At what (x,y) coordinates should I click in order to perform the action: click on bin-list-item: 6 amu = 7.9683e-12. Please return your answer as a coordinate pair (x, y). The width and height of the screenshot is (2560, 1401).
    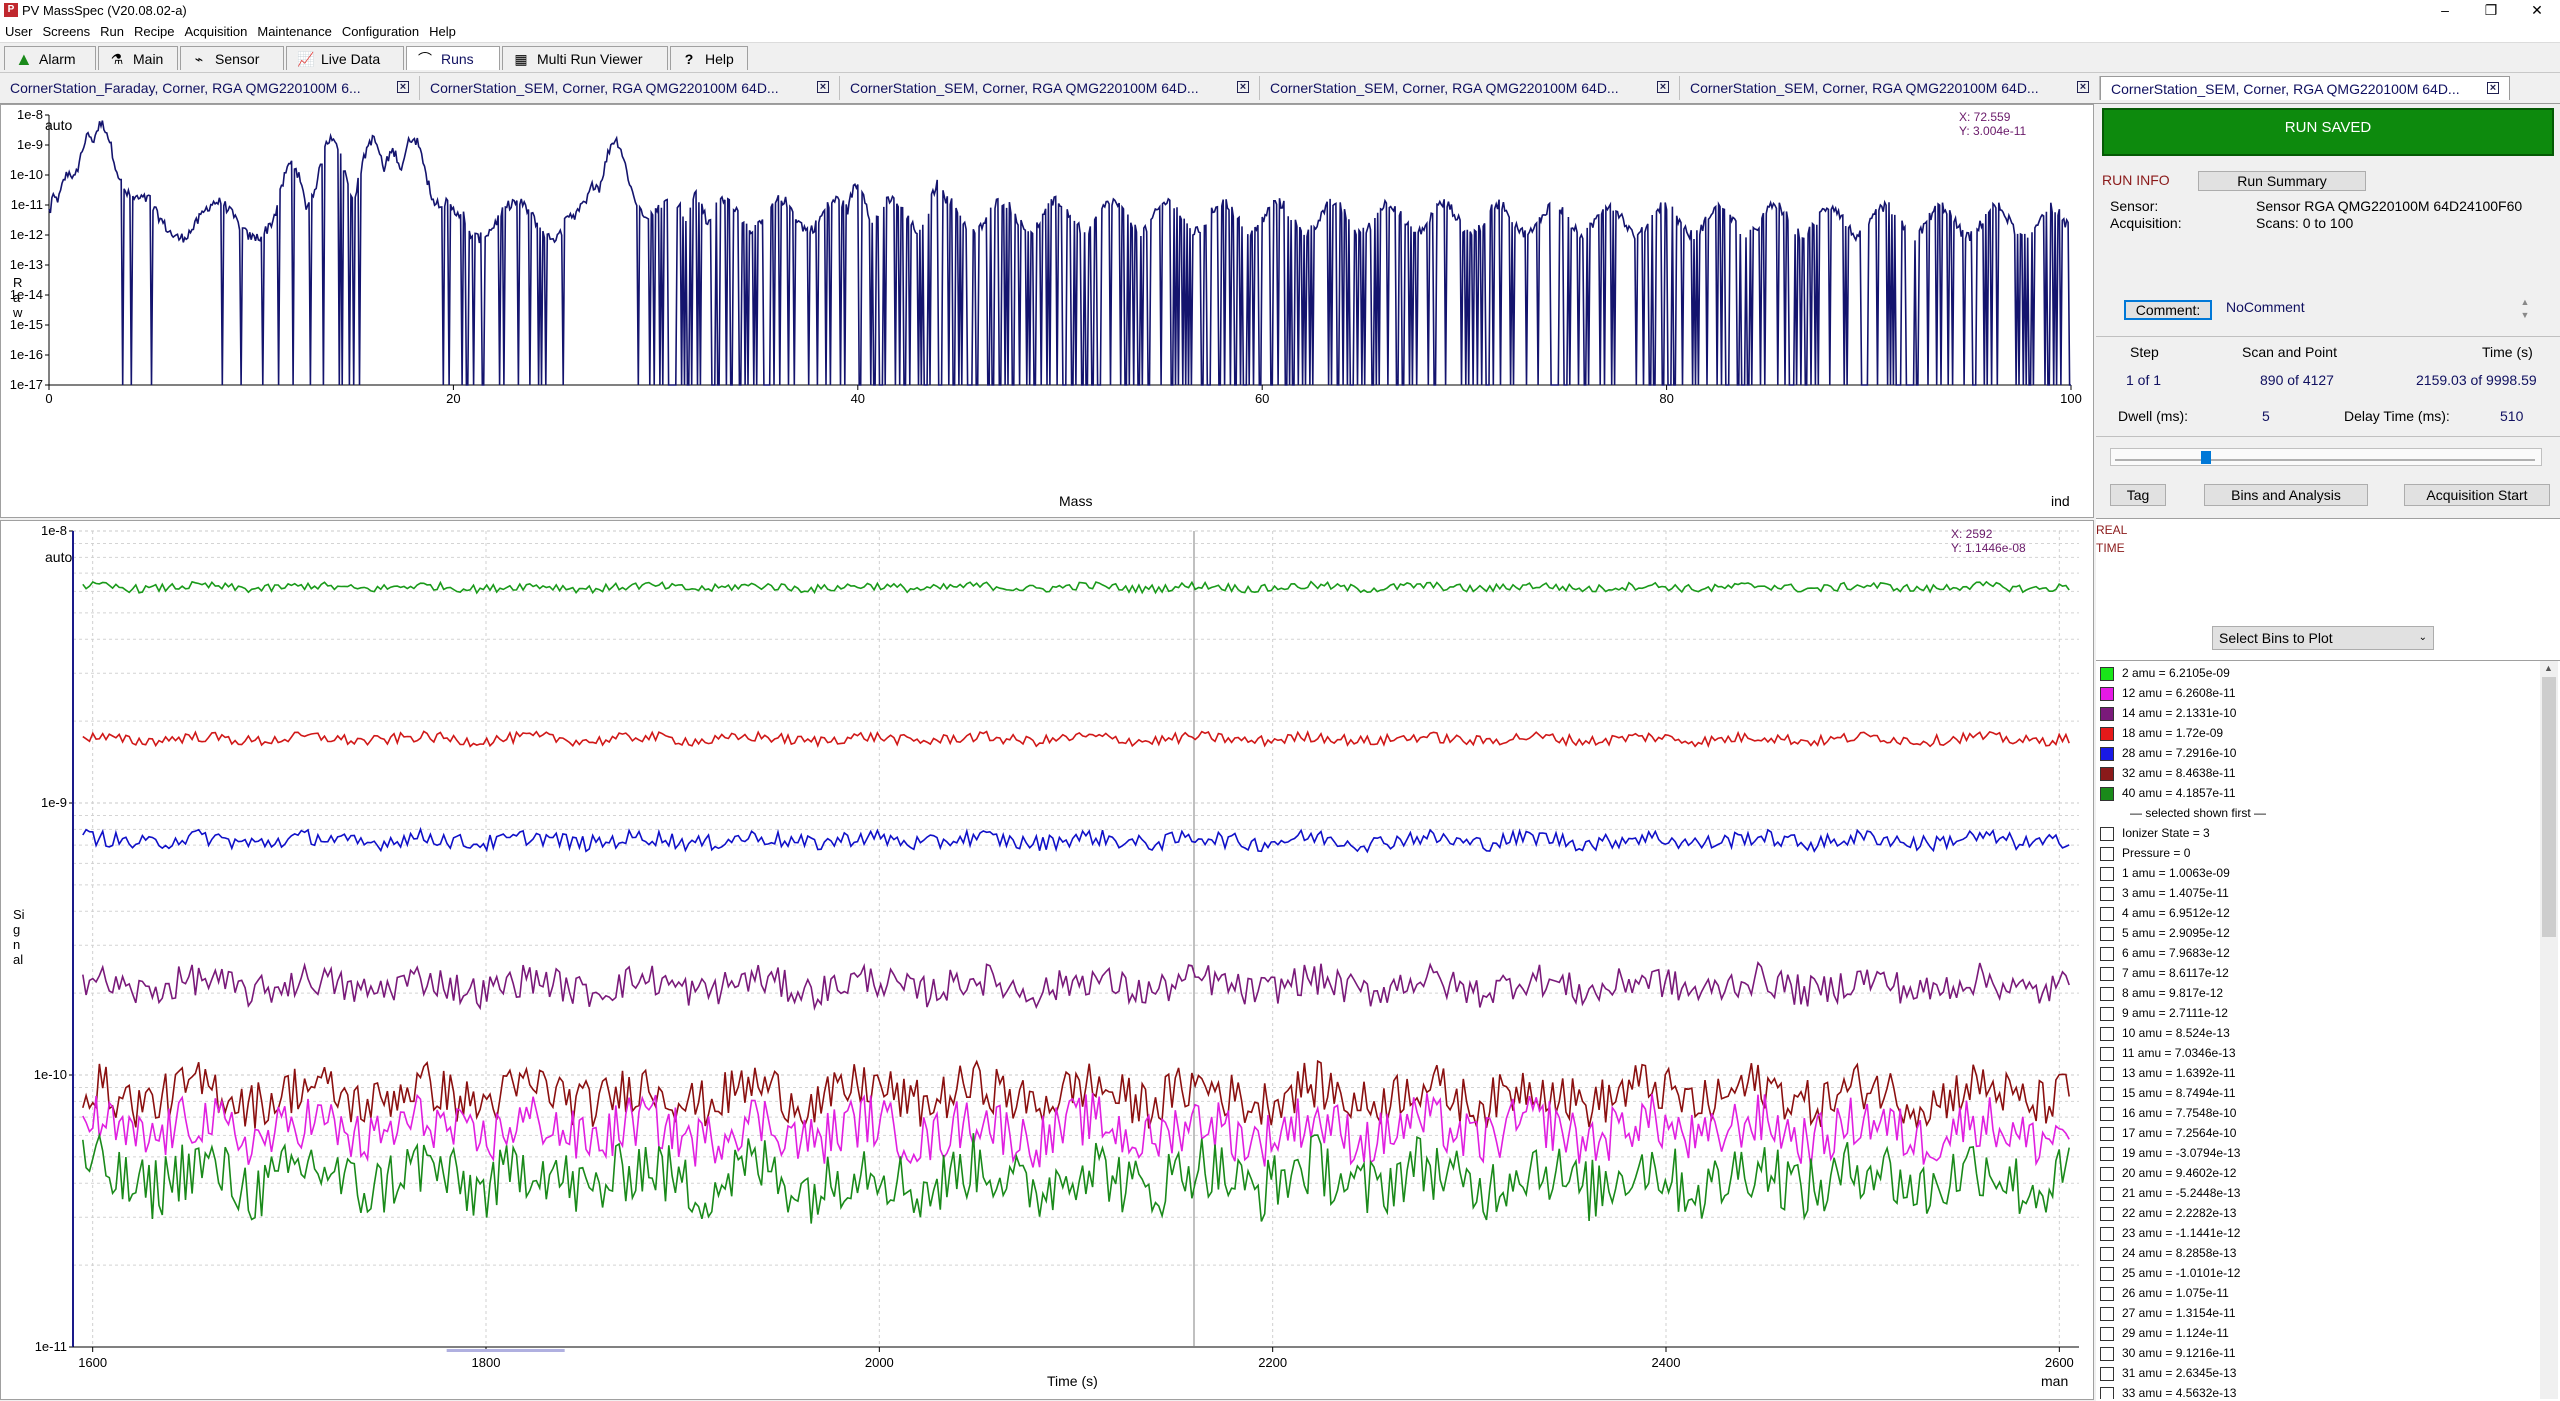
    Looking at the image, I should click on (2316, 953).